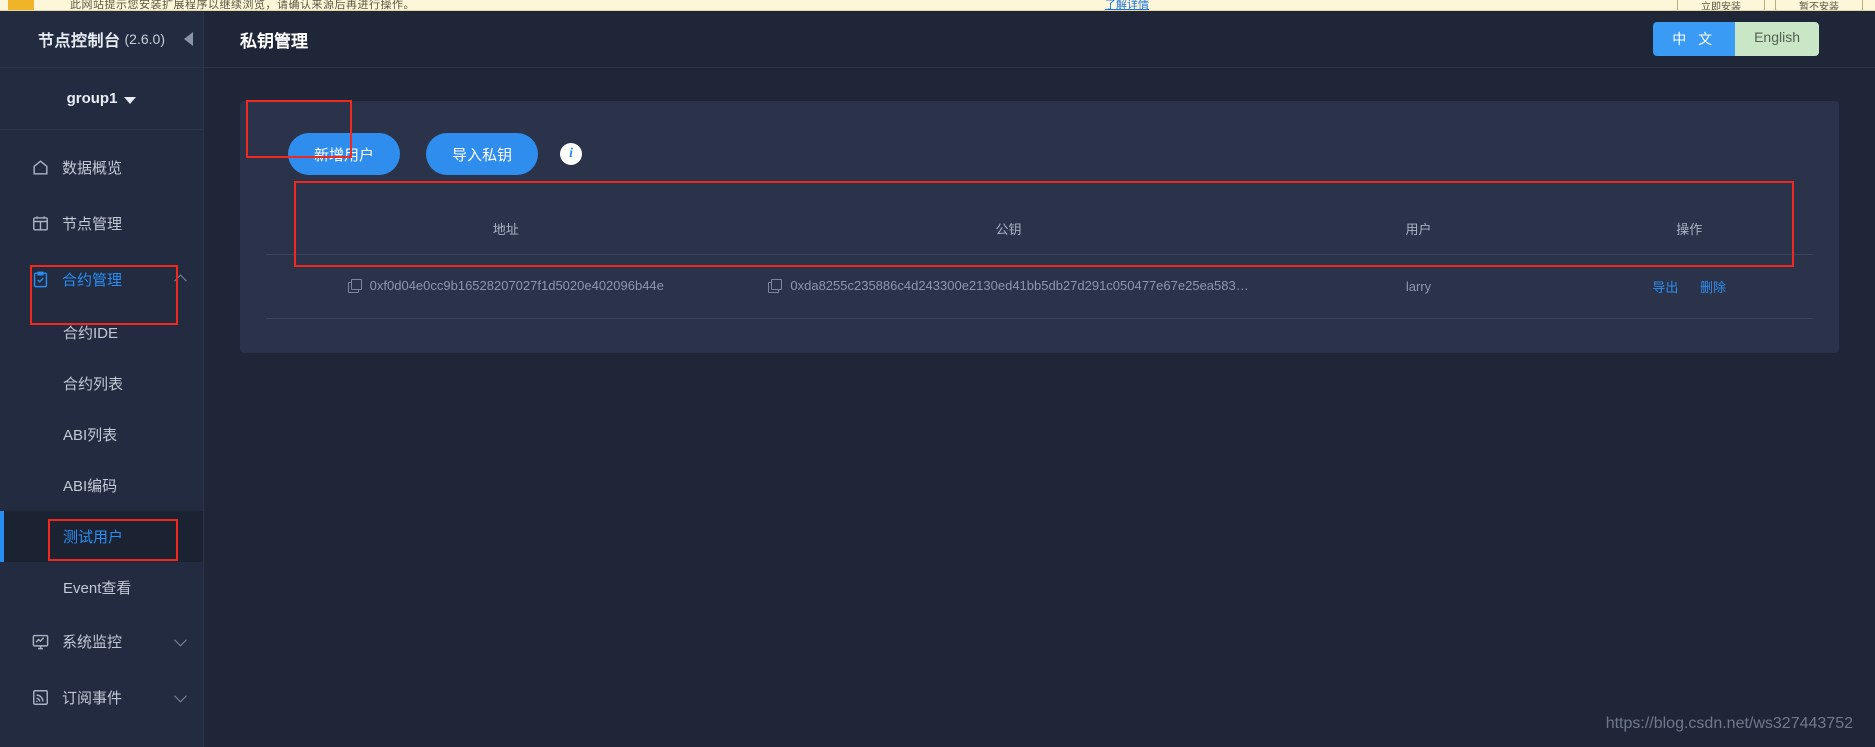 This screenshot has width=1875, height=747. What do you see at coordinates (571, 154) in the screenshot?
I see `info-icon: i` at bounding box center [571, 154].